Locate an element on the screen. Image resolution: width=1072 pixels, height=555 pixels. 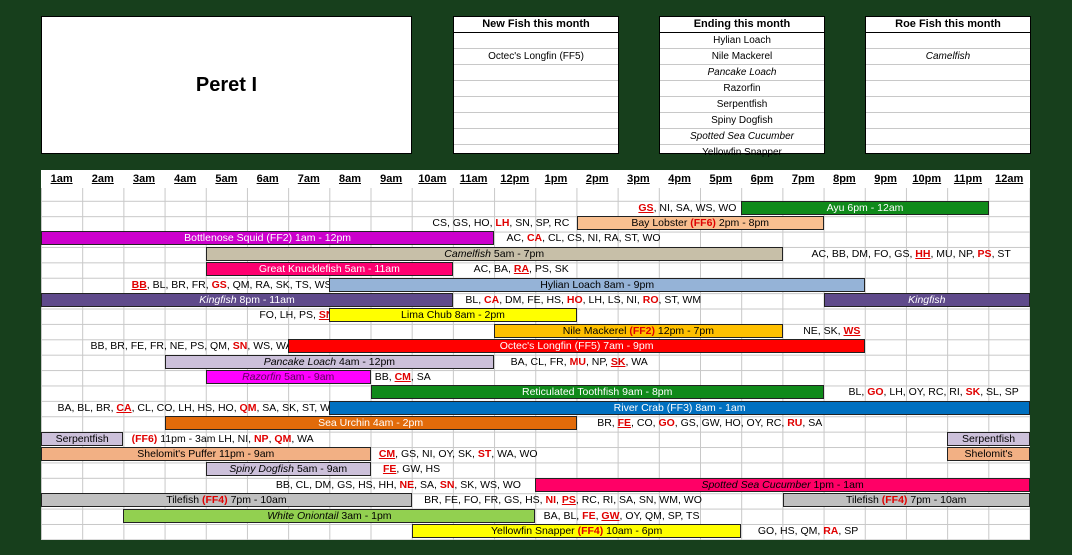
hour-header: 9am is located at coordinates (391, 179).